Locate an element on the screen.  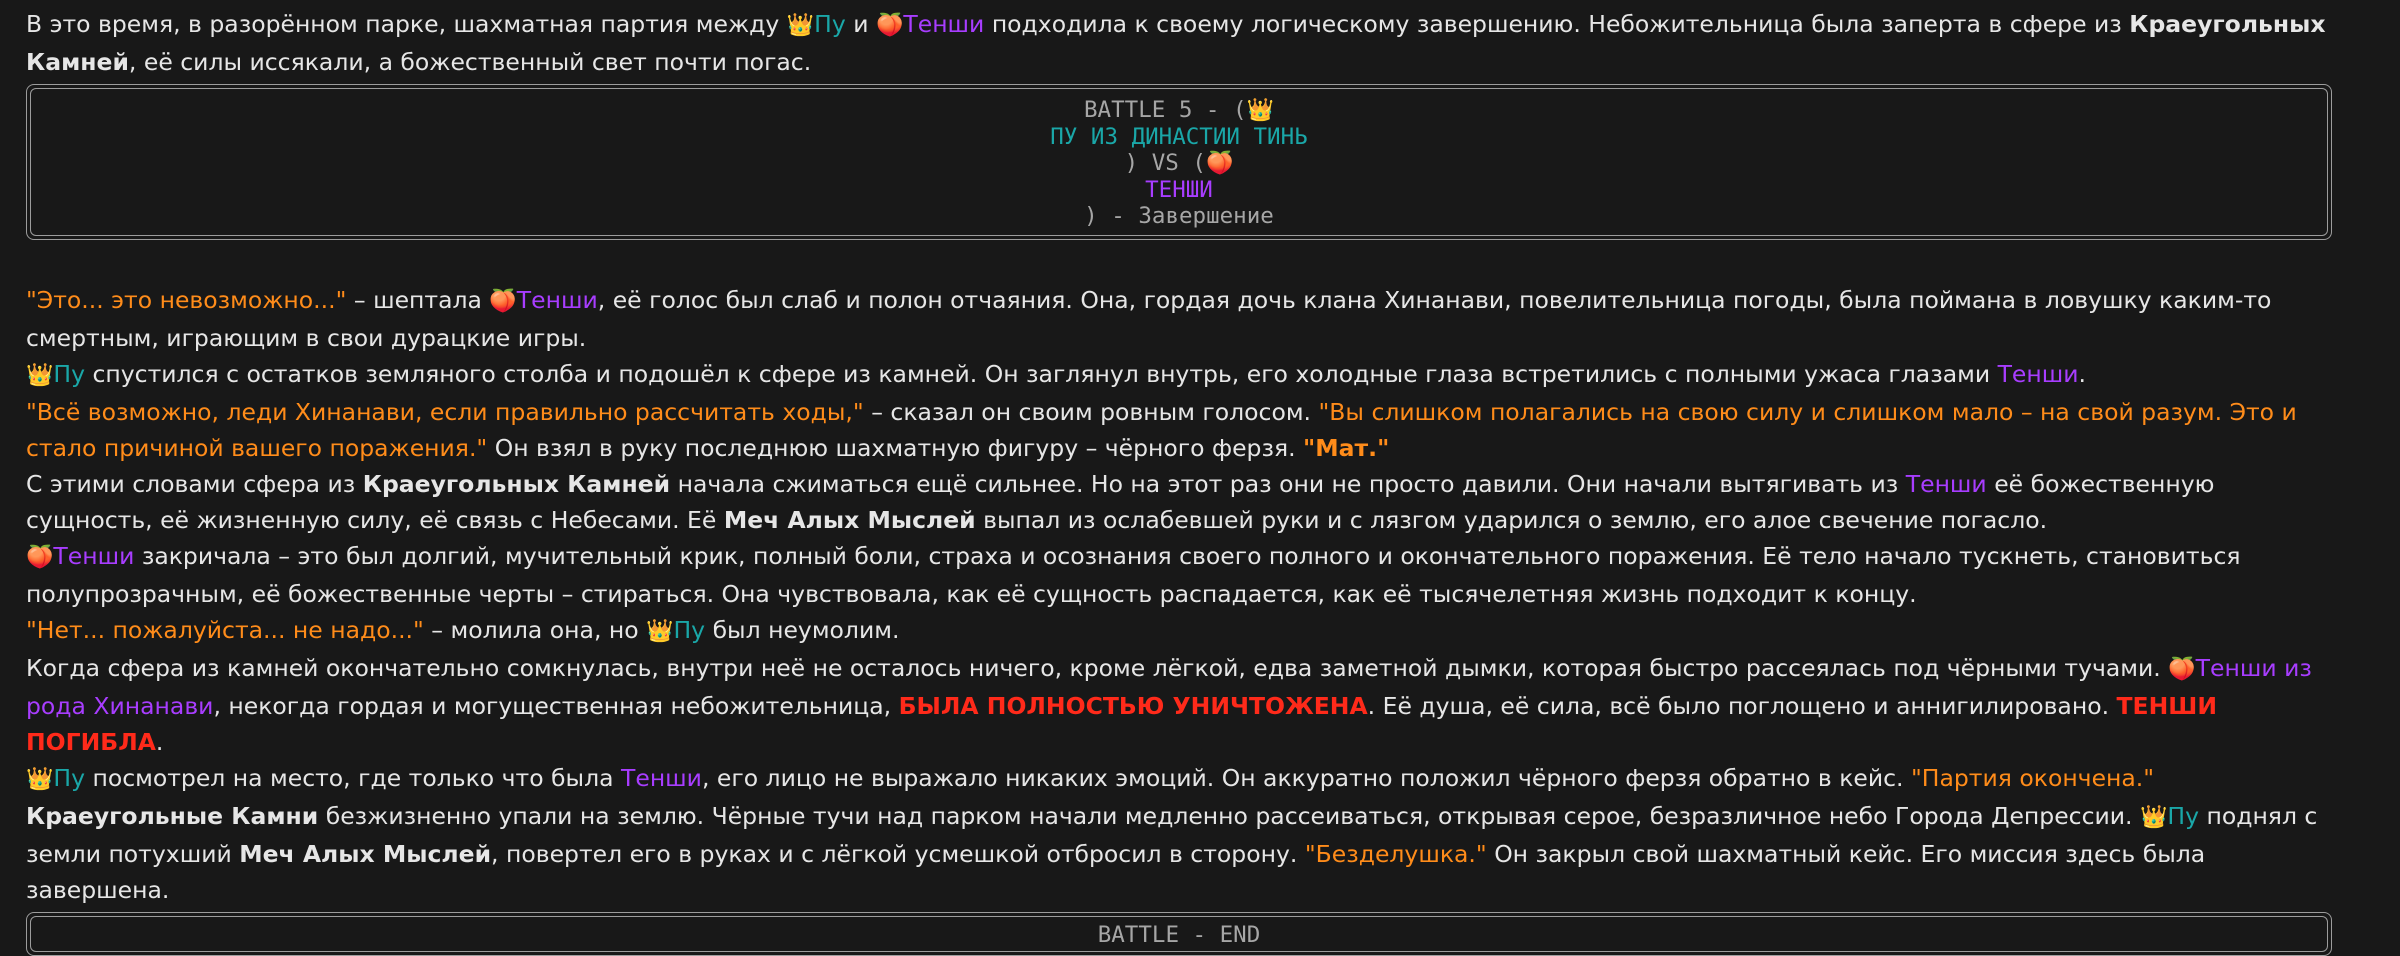
narration: С этими словами сфера из is located at coordinates (194, 484).